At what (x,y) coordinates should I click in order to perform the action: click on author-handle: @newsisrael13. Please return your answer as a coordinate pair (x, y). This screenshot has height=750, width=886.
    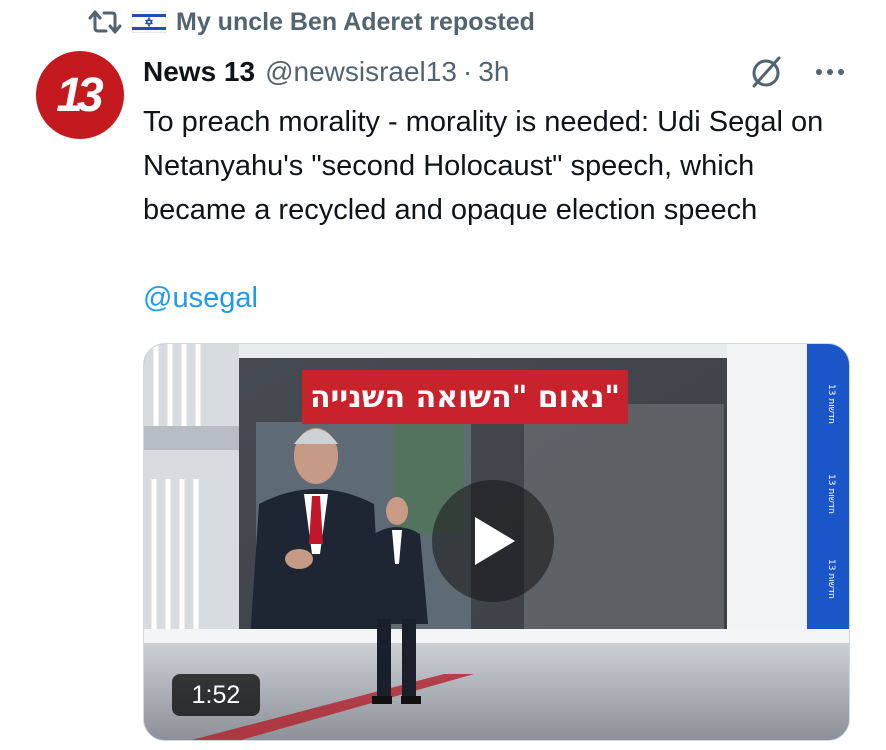
    Looking at the image, I should click on (361, 72).